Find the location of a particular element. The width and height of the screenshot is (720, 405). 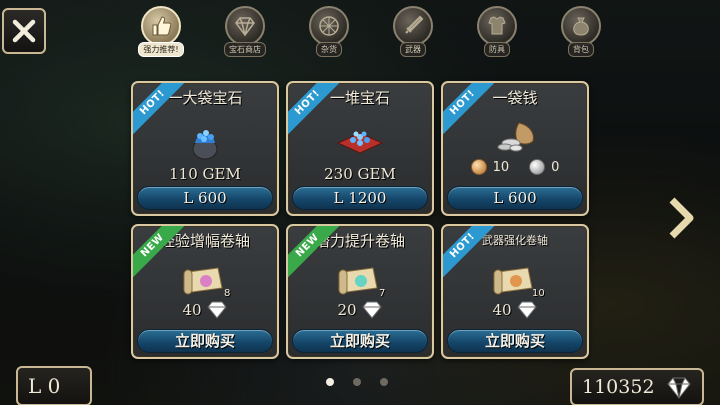

tab-gem-shop: 宝石商店 is located at coordinates (245, 32).